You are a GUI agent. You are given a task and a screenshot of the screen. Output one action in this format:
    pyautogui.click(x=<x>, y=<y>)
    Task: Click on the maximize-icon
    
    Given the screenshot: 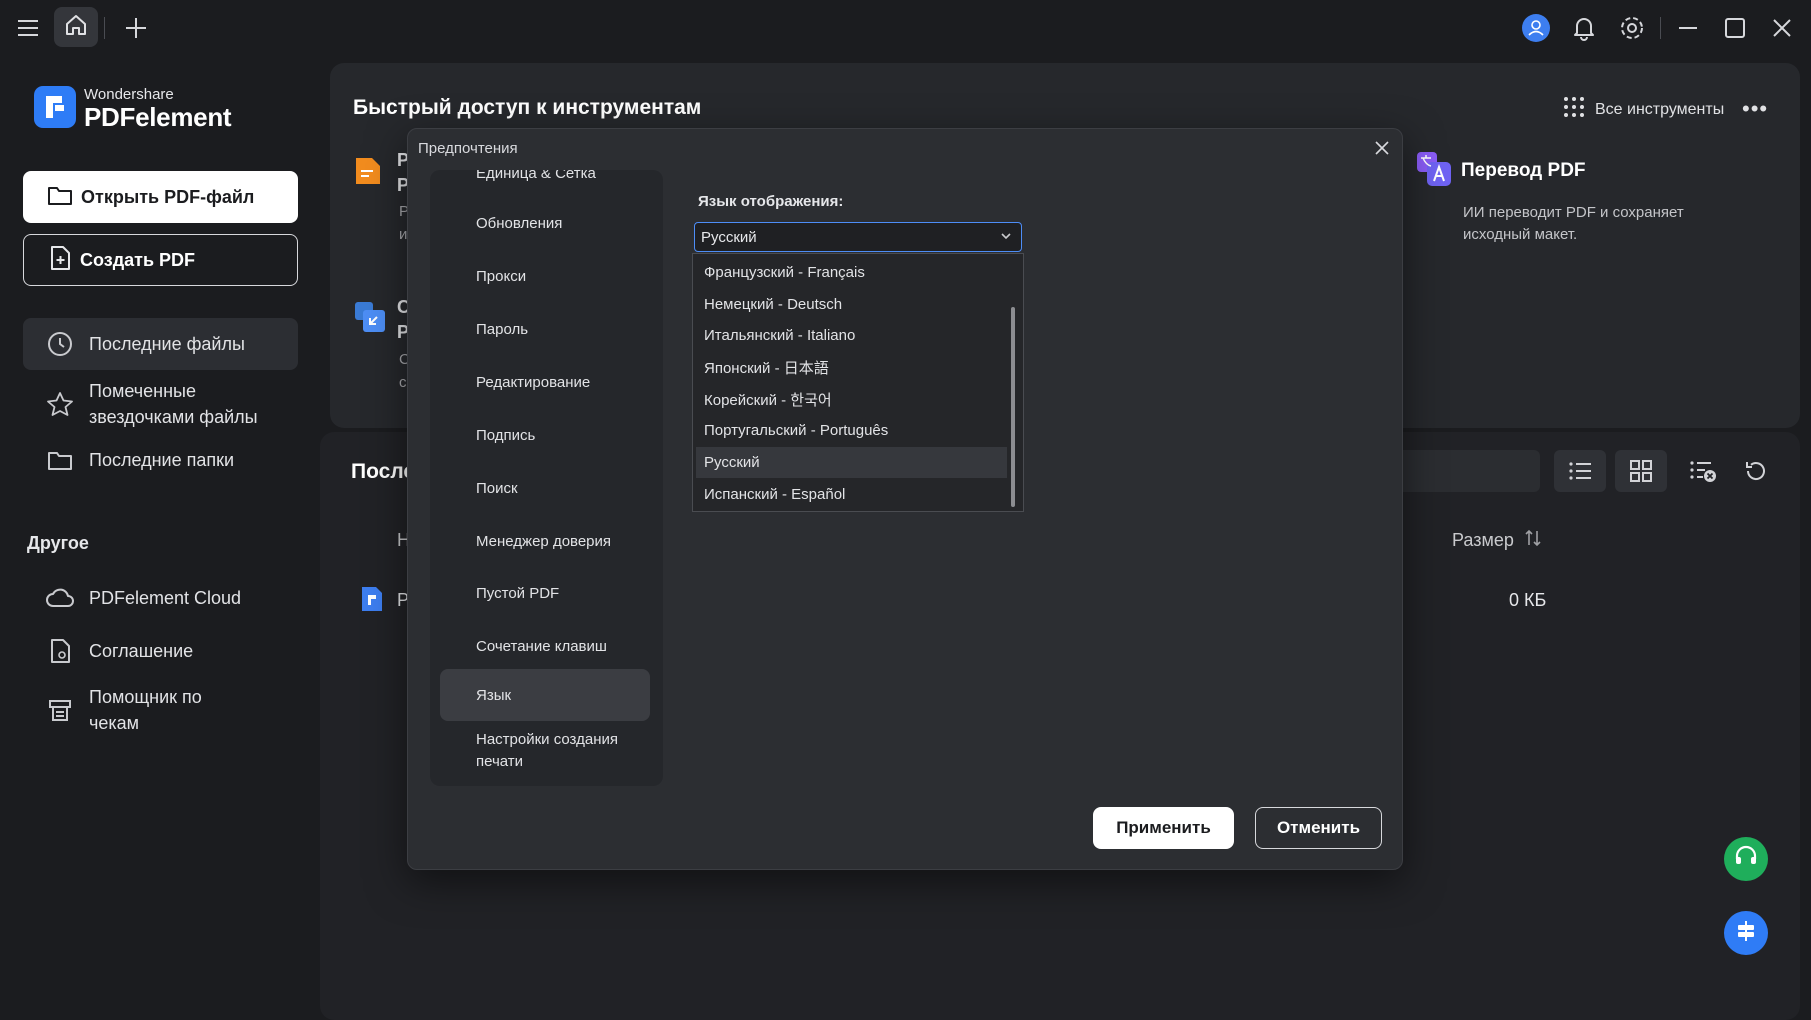 What is the action you would take?
    pyautogui.click(x=1735, y=28)
    